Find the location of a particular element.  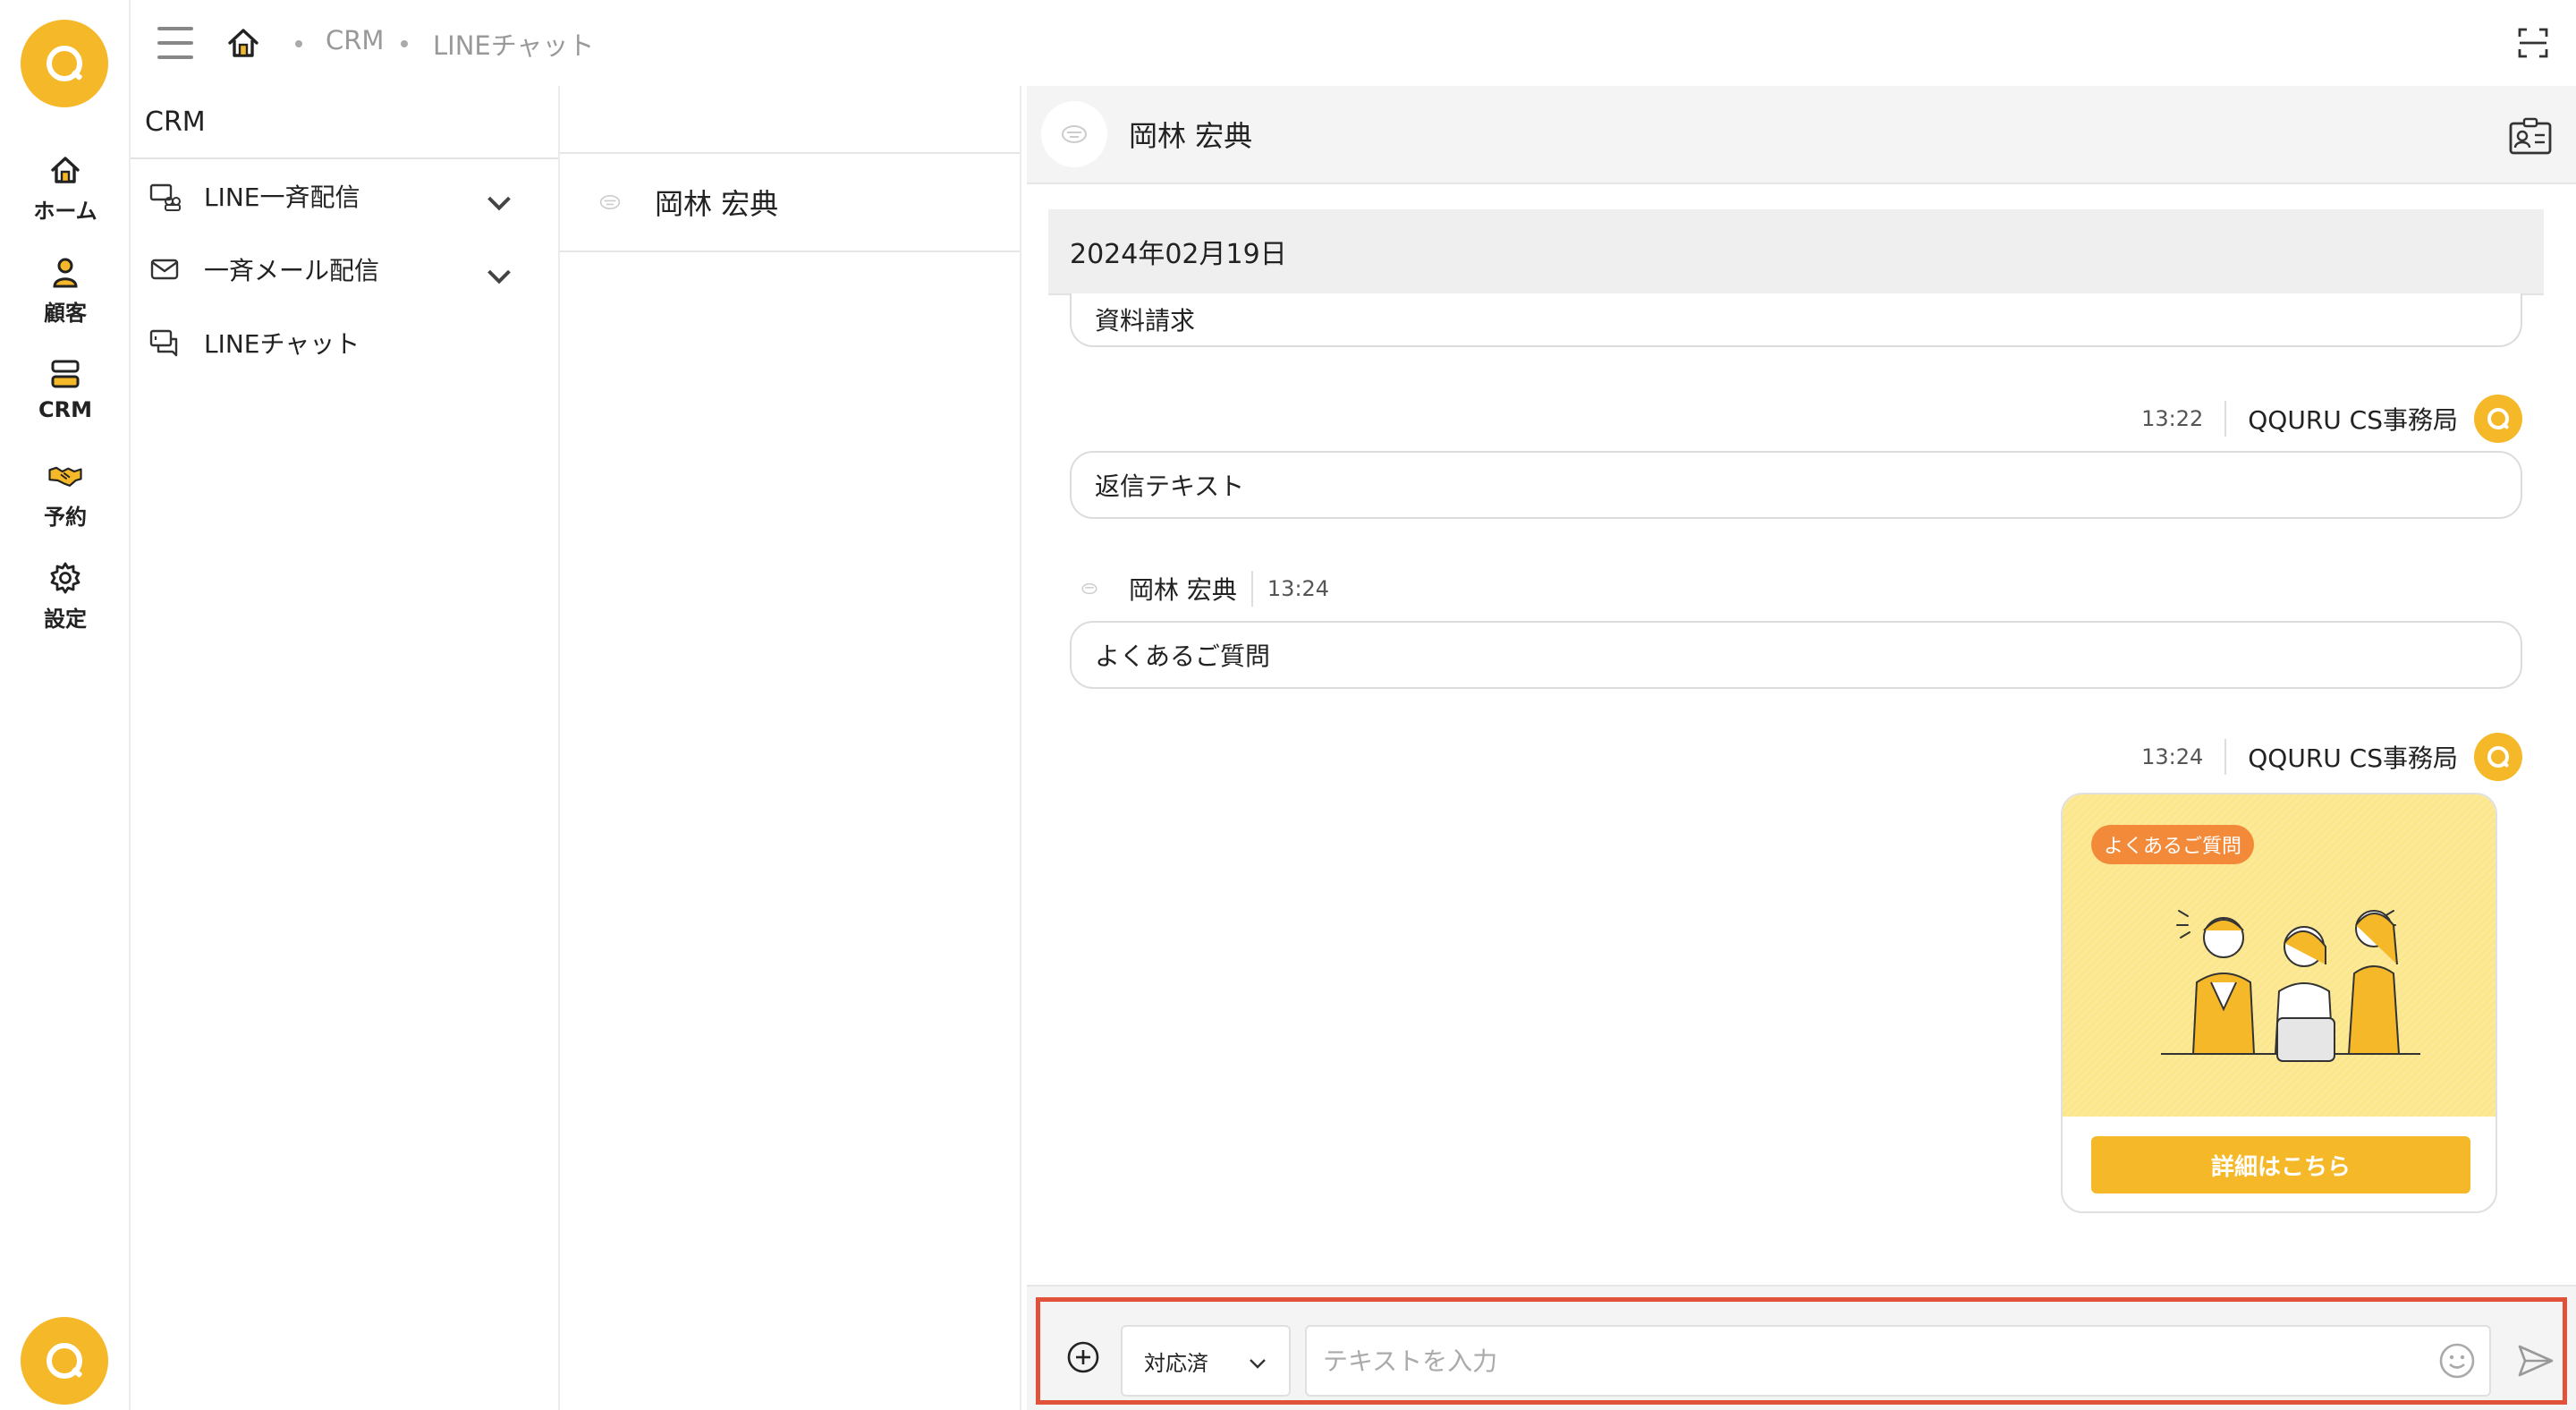

message-text: よくあるご質問 is located at coordinates (1183, 656).